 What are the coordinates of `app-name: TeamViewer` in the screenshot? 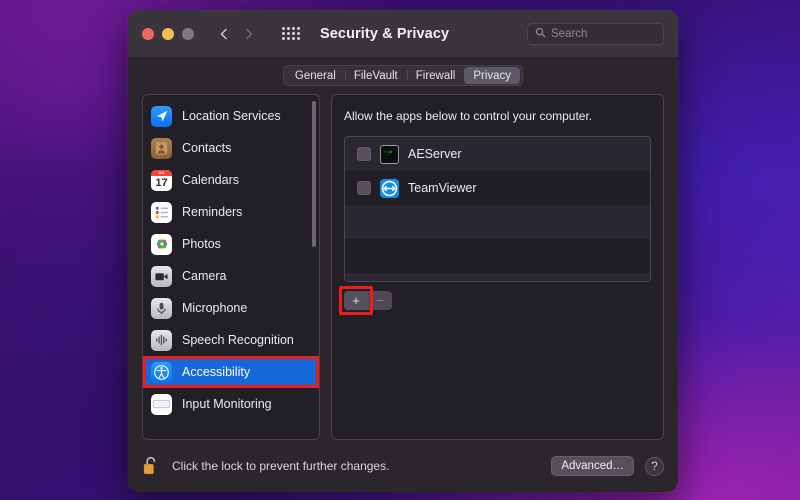 It's located at (442, 188).